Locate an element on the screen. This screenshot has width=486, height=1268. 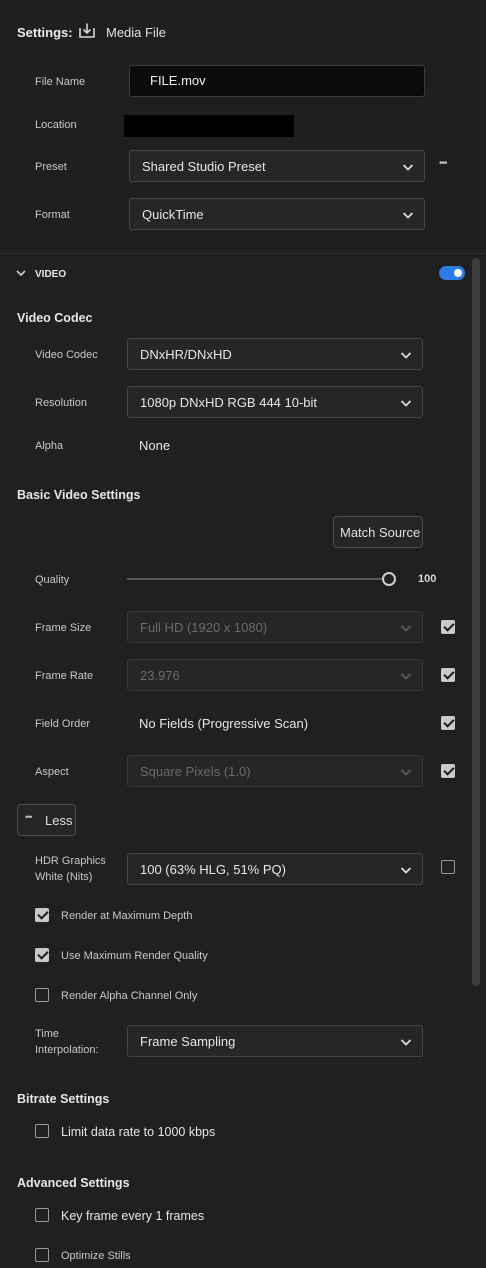
location-label: Location is located at coordinates (56, 125).